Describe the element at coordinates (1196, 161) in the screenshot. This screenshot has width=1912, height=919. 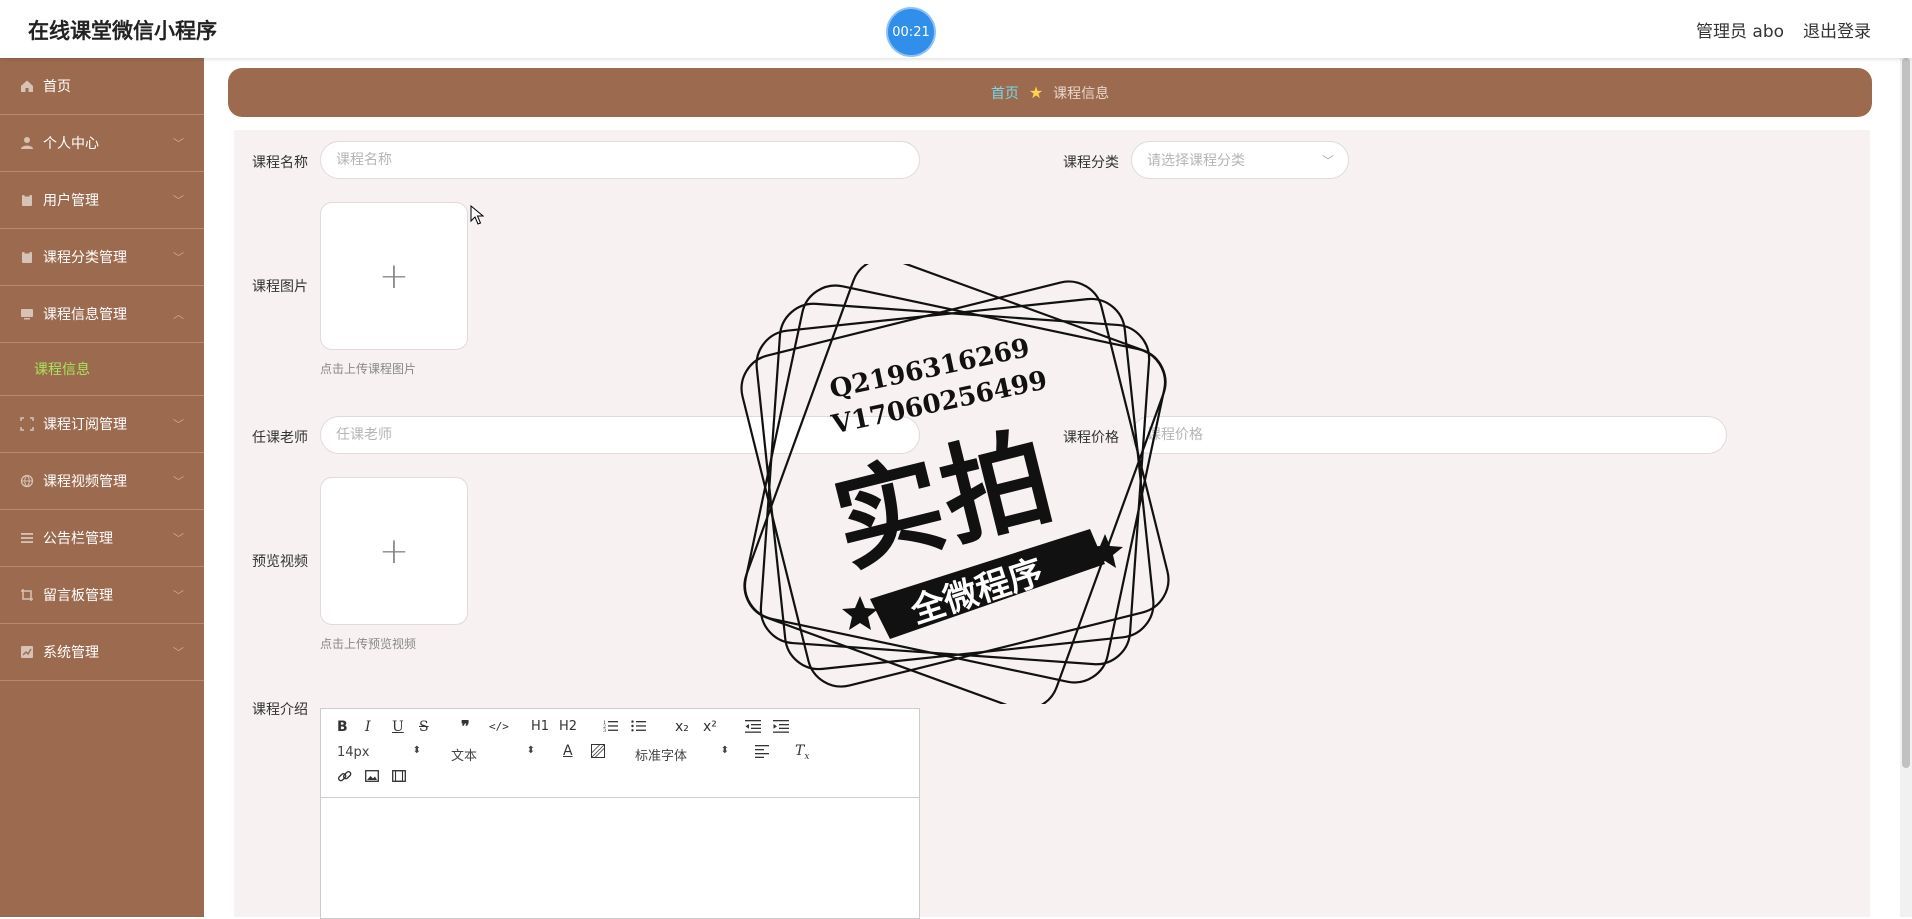
I see `category-placeholder: 请选择课程分类` at that location.